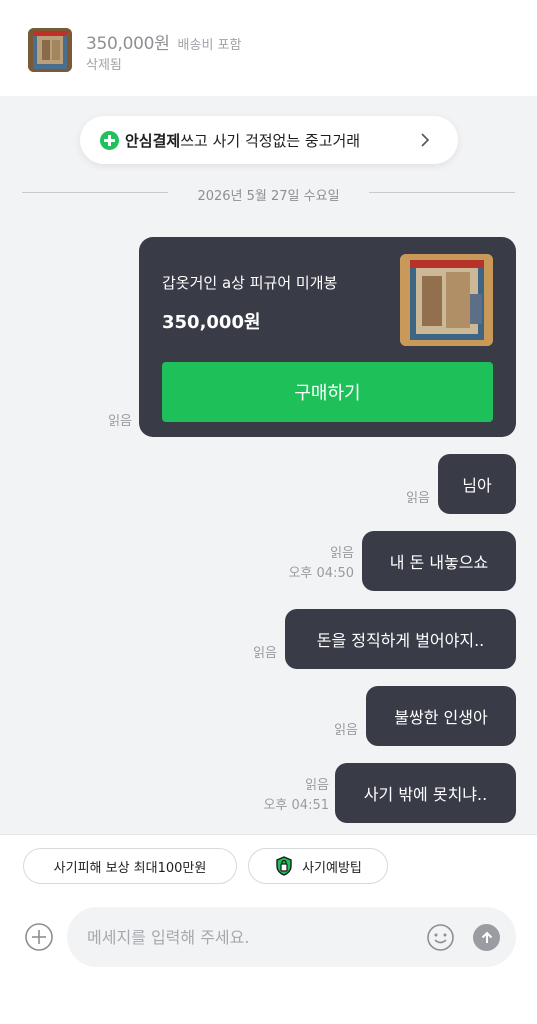 This screenshot has width=537, height=1024. I want to click on safe-pay-banner: 안심결제 쓰고 사기 걱정없는 중고거래, so click(269, 140).